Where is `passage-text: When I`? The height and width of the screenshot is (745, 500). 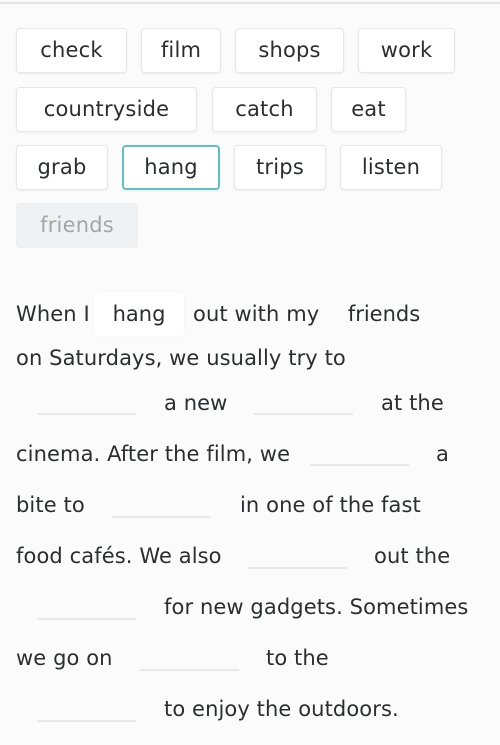
passage-text: When I is located at coordinates (53, 314).